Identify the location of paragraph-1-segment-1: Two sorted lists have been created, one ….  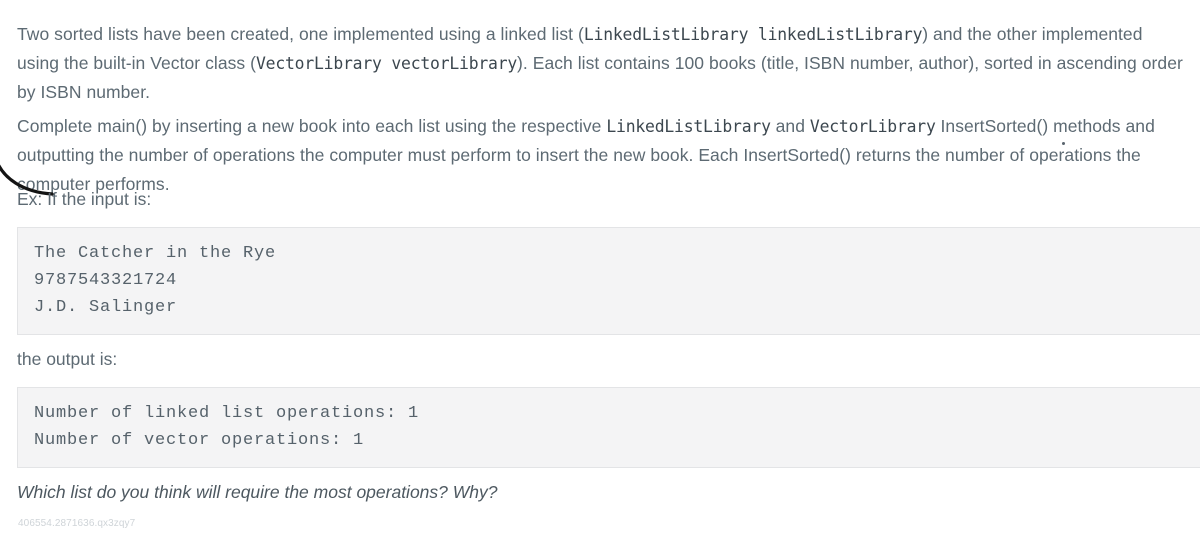
(300, 33).